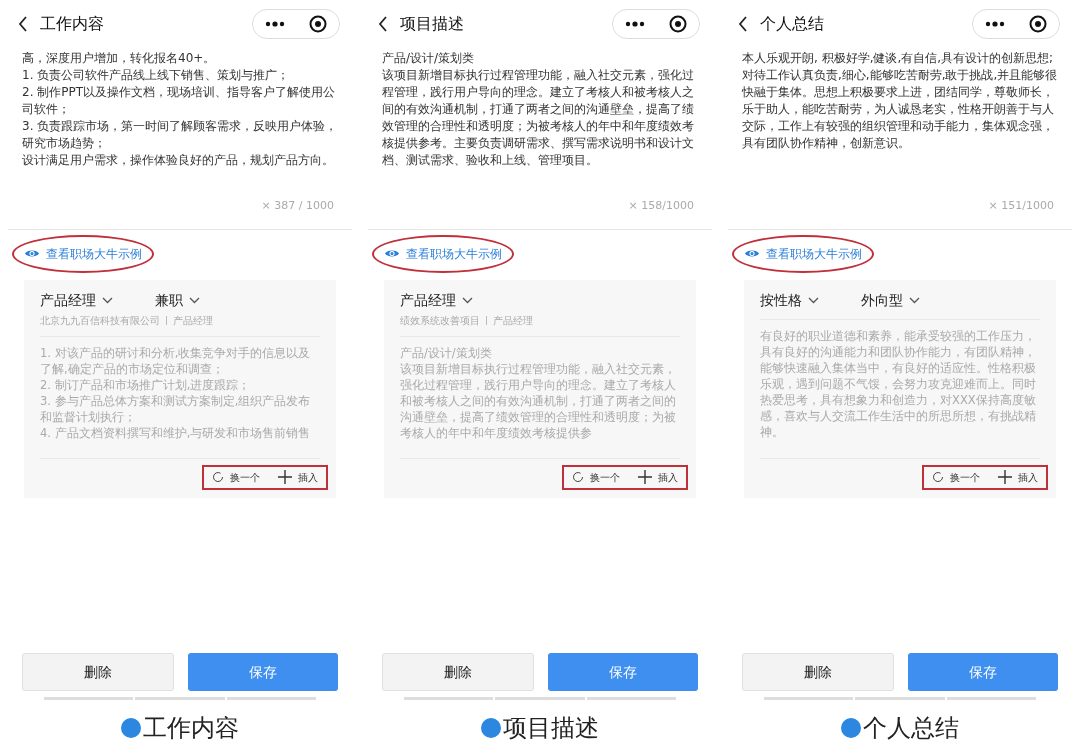 Image resolution: width=1080 pixels, height=756 pixels. I want to click on text-line: 高，深度用户增加，转化报名40+。, so click(119, 58).